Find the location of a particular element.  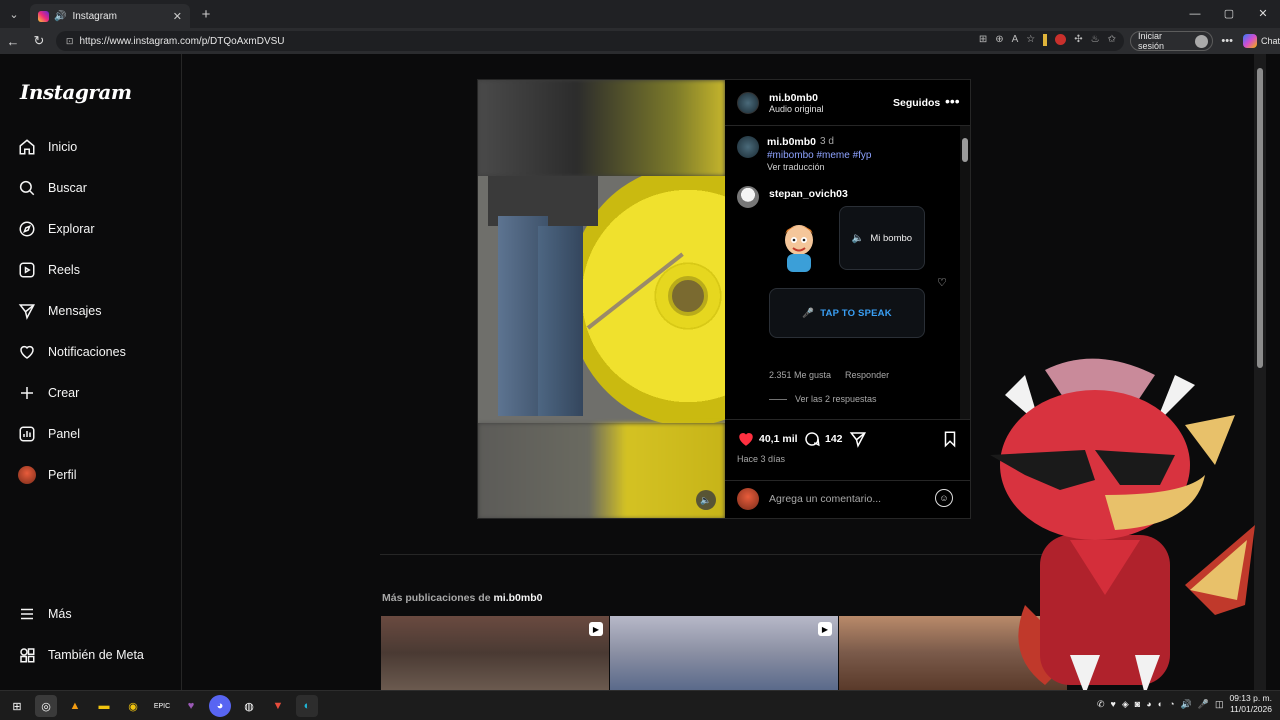

volume-tray-icon: 🔊 is located at coordinates (1186, 704).